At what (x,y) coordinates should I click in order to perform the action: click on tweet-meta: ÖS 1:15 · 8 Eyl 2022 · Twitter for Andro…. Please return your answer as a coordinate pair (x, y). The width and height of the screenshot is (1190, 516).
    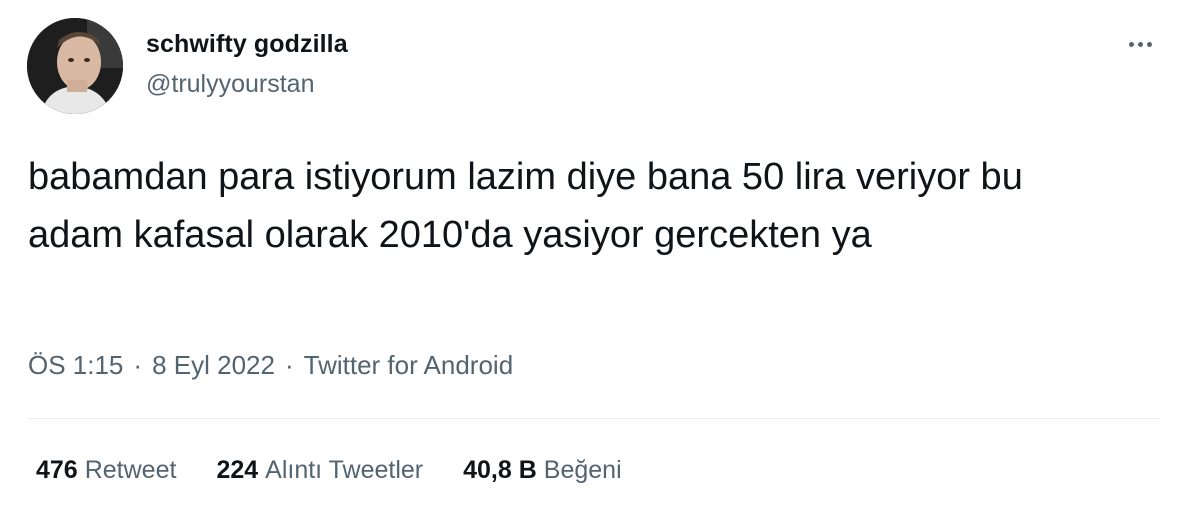
    Looking at the image, I should click on (270, 365).